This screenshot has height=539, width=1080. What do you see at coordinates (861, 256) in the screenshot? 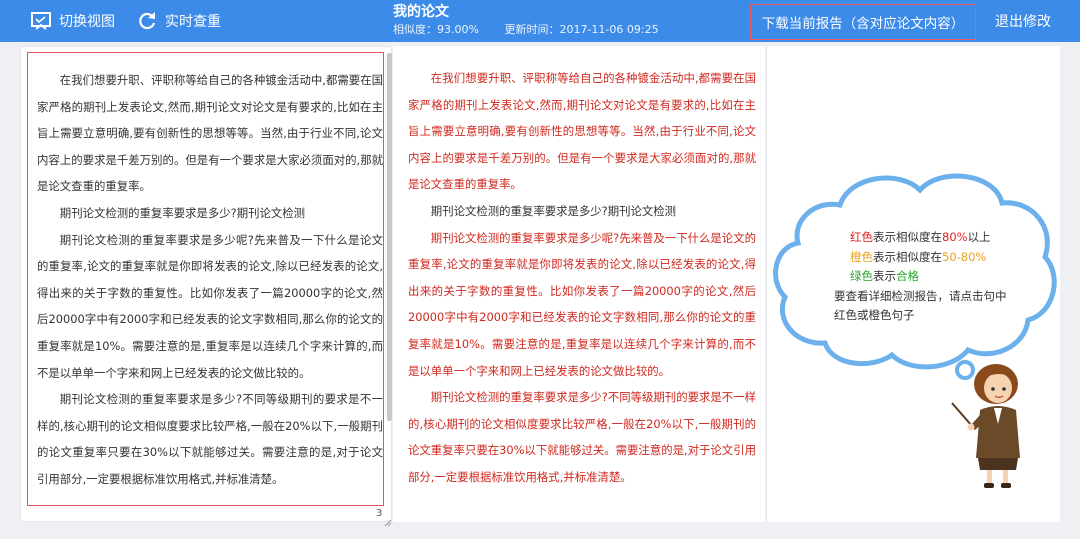
I see `legend-orange-word: 橙色` at bounding box center [861, 256].